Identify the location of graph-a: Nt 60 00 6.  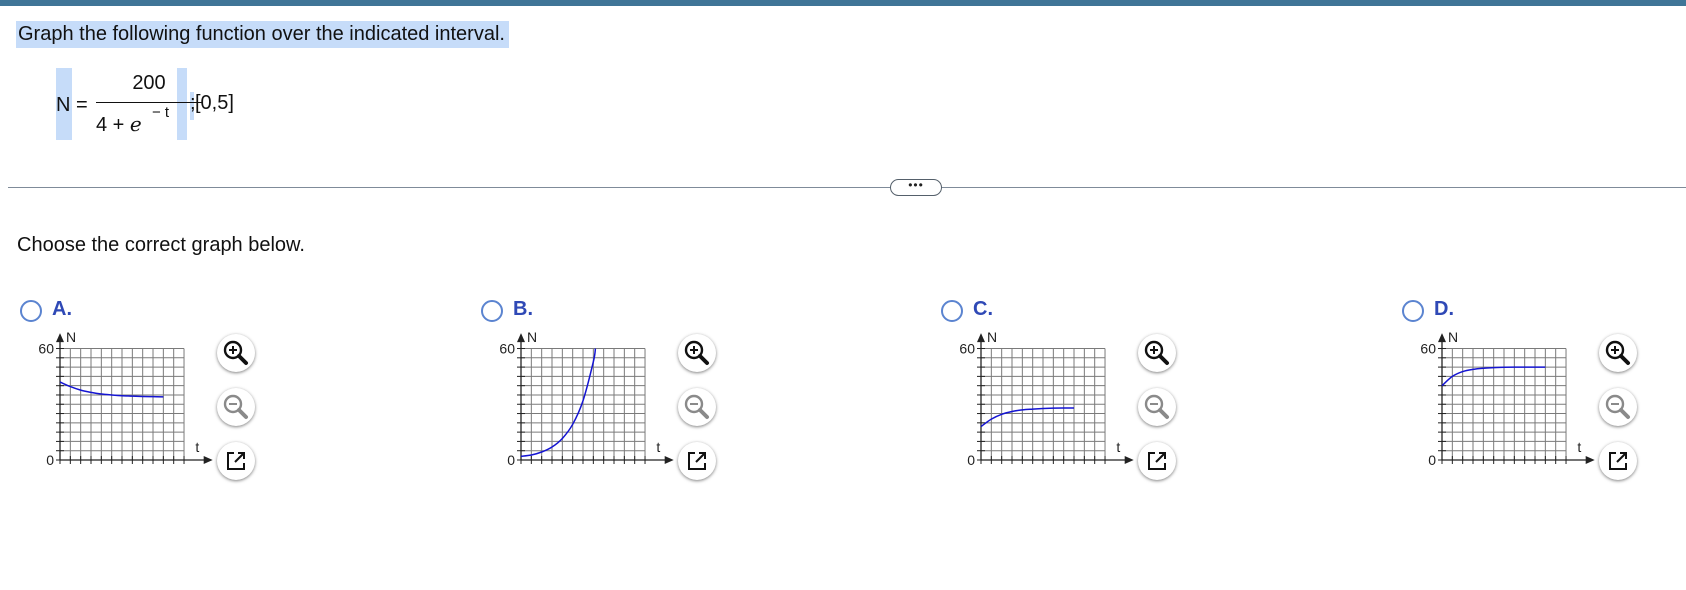
(125, 400).